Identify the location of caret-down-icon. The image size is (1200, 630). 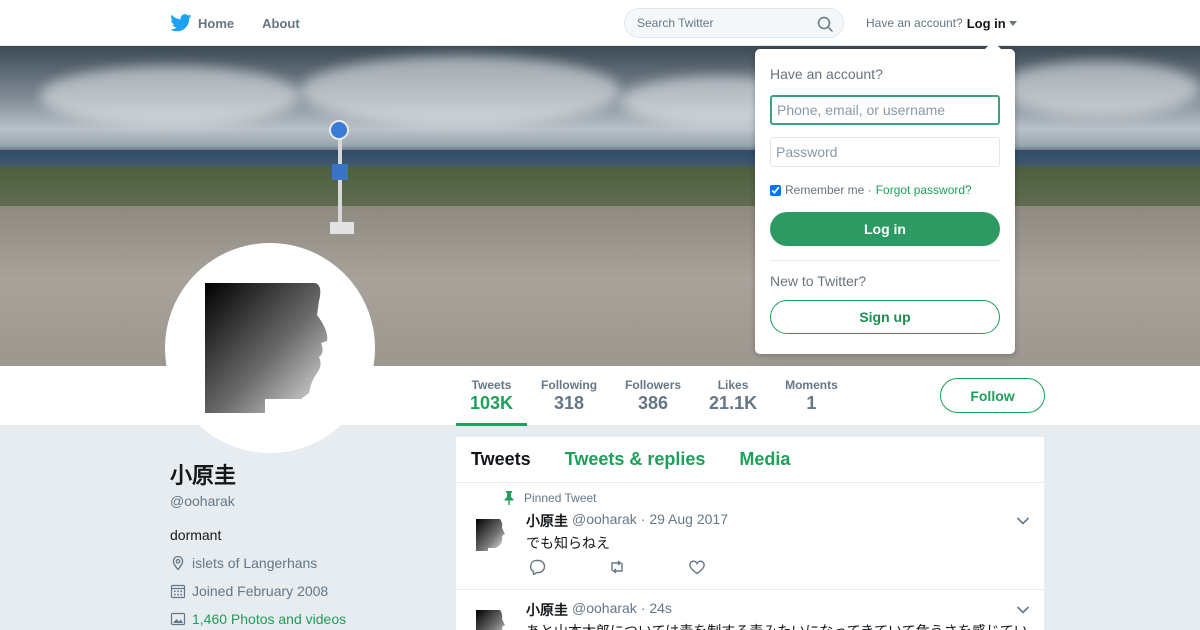
(1012, 23).